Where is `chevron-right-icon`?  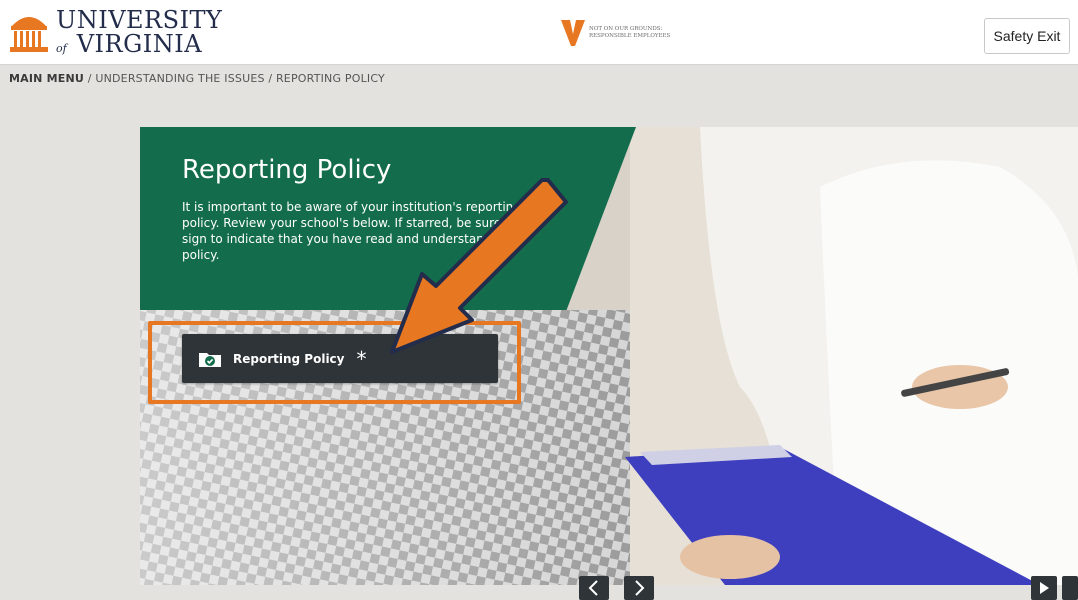
chevron-right-icon is located at coordinates (640, 588).